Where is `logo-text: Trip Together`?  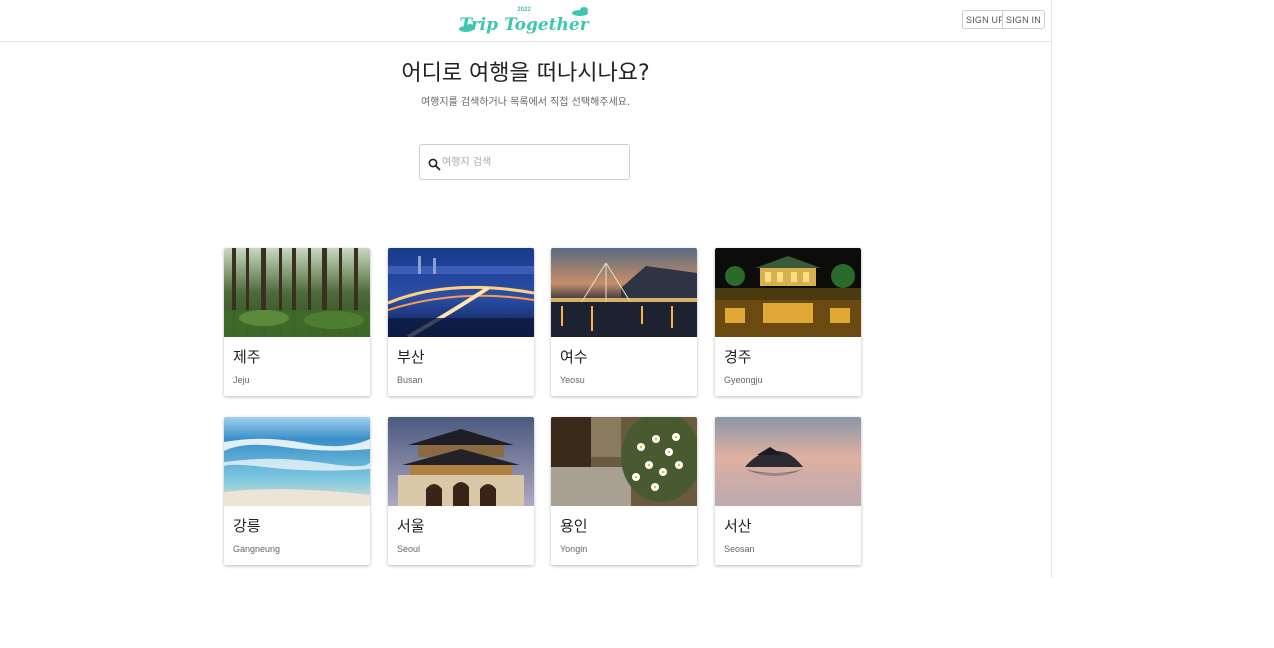
logo-text: Trip Together is located at coordinates (524, 25).